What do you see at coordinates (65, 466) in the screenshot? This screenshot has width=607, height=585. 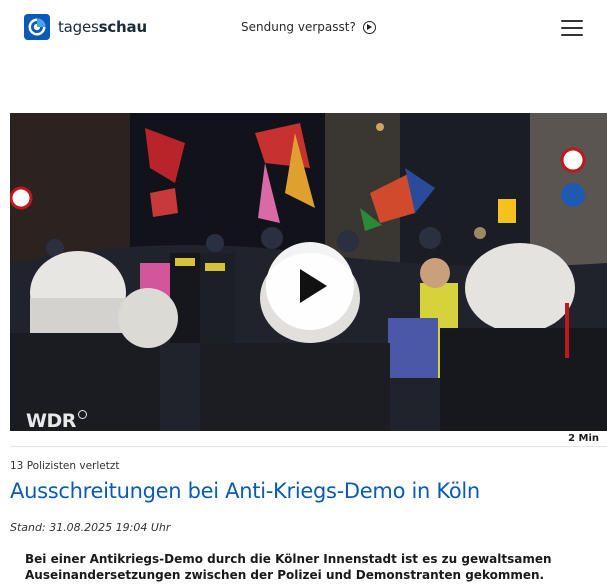 I see `article-topline: 13 Polizisten verletzt` at bounding box center [65, 466].